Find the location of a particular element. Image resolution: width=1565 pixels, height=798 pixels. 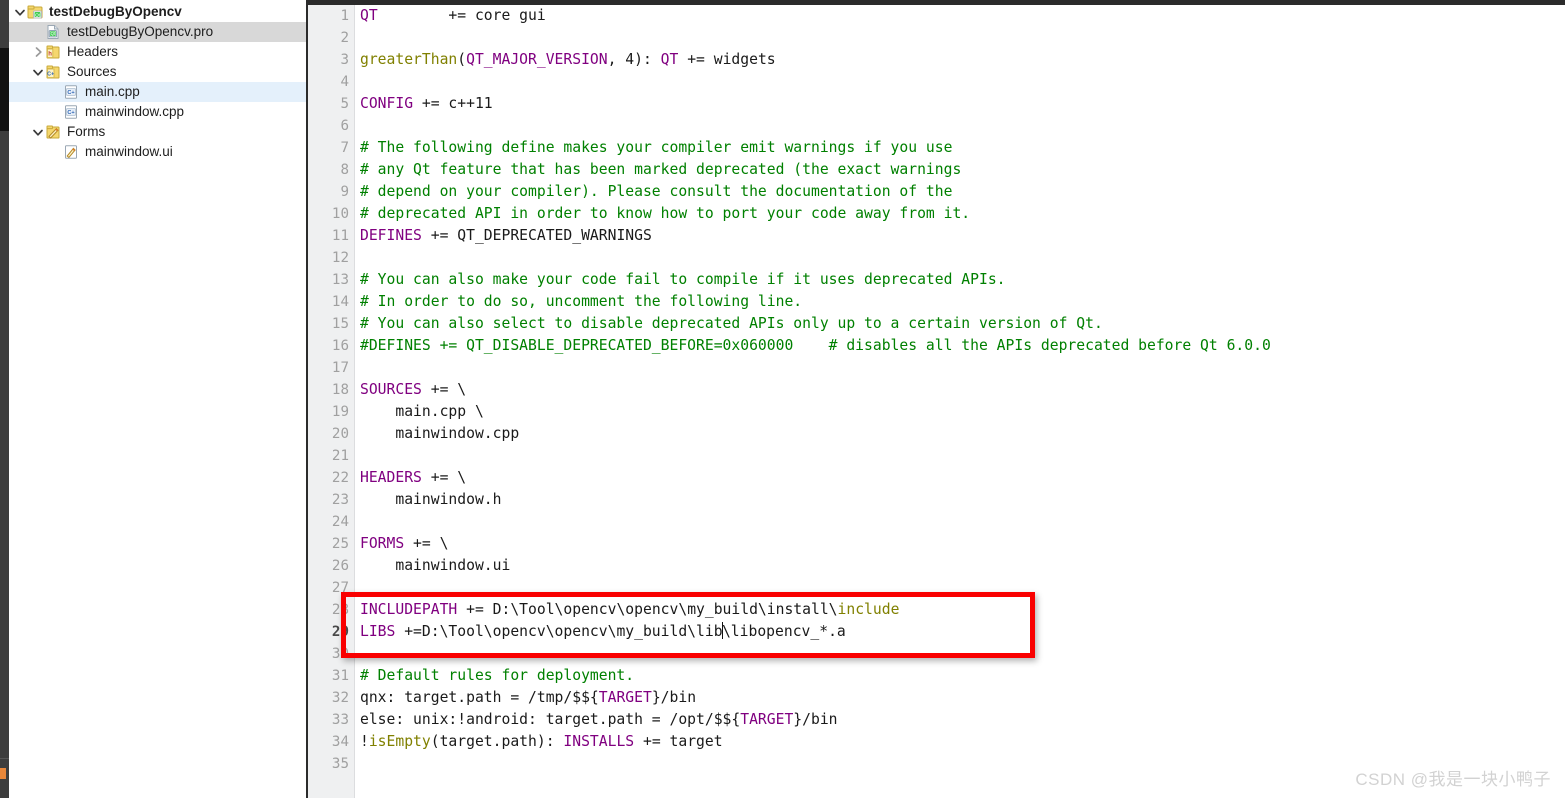

line-number: 1 is located at coordinates (344, 16).